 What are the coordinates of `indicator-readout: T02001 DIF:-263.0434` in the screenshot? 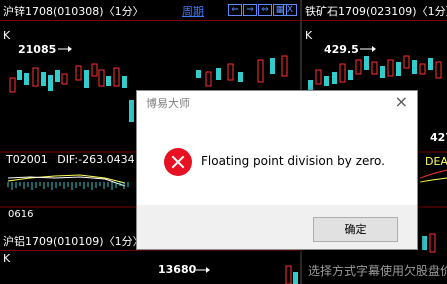 It's located at (67, 159).